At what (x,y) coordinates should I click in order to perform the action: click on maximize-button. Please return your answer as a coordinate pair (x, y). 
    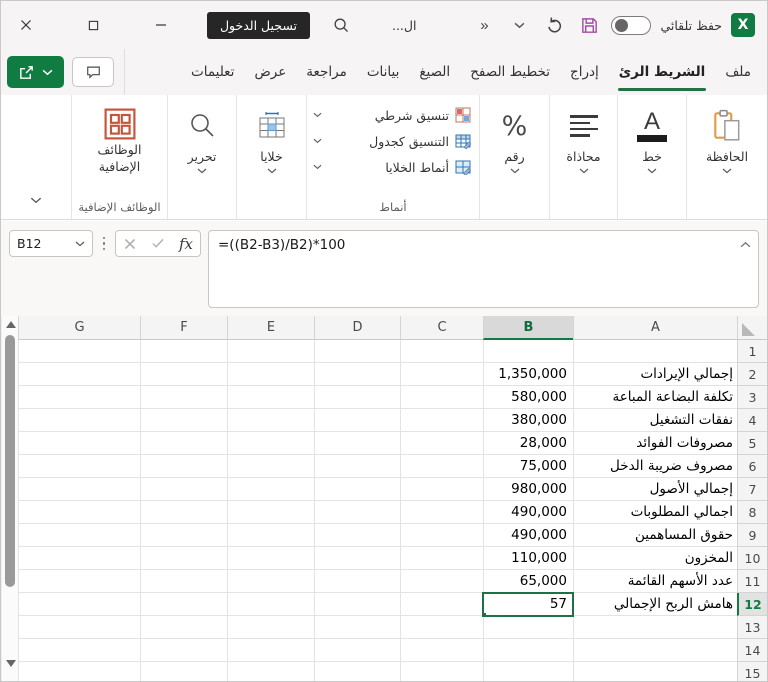
    Looking at the image, I should click on (93, 25).